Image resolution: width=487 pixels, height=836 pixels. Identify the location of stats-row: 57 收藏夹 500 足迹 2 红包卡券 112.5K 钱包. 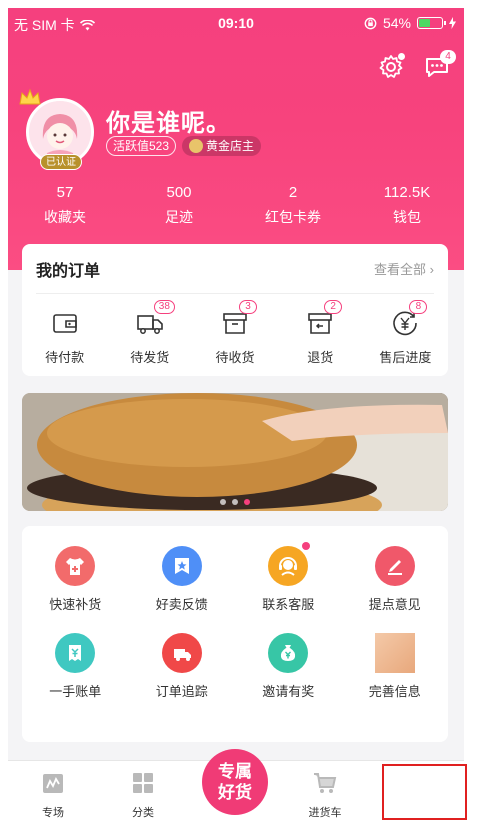
(236, 205).